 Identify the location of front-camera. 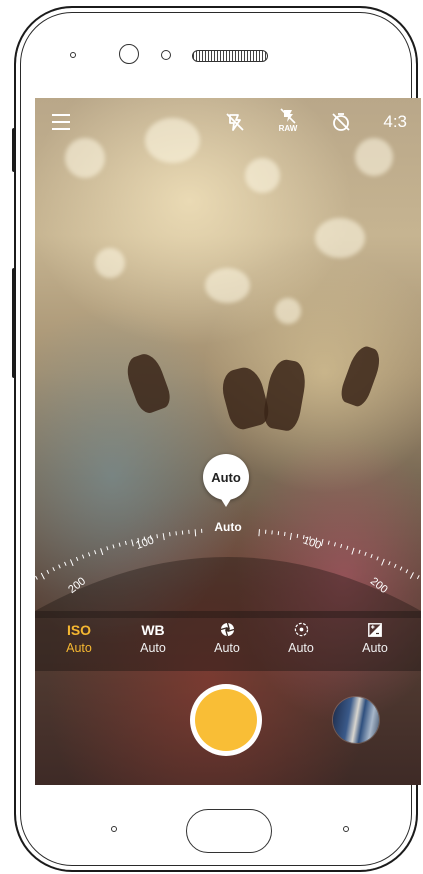
(129, 54).